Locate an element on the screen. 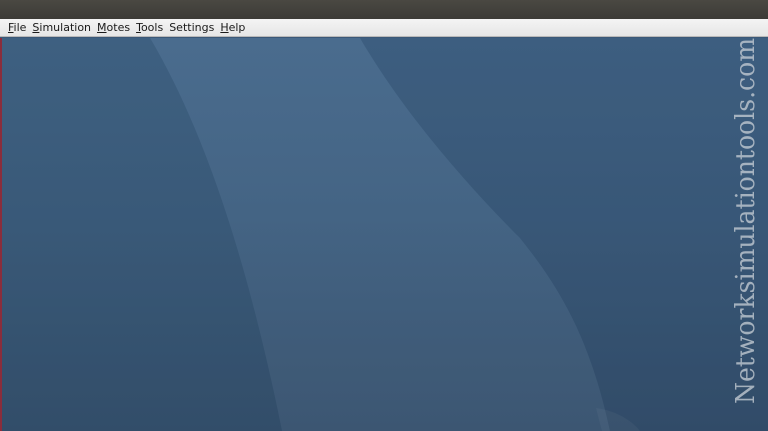  watermark-text: Networksimulationtools.com is located at coordinates (746, 221).